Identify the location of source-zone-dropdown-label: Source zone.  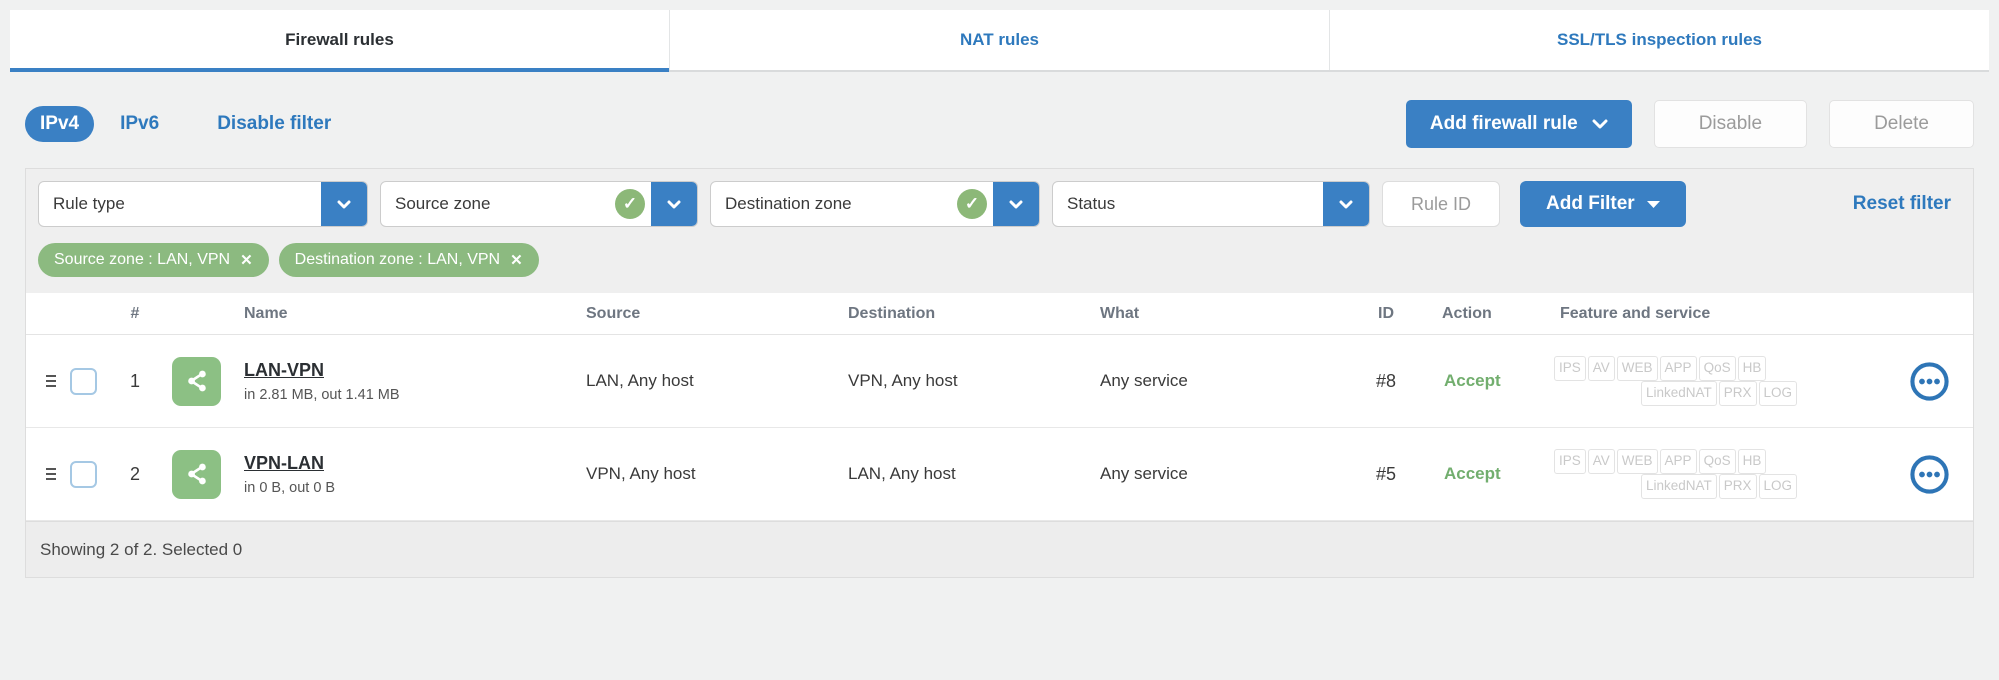
(443, 203).